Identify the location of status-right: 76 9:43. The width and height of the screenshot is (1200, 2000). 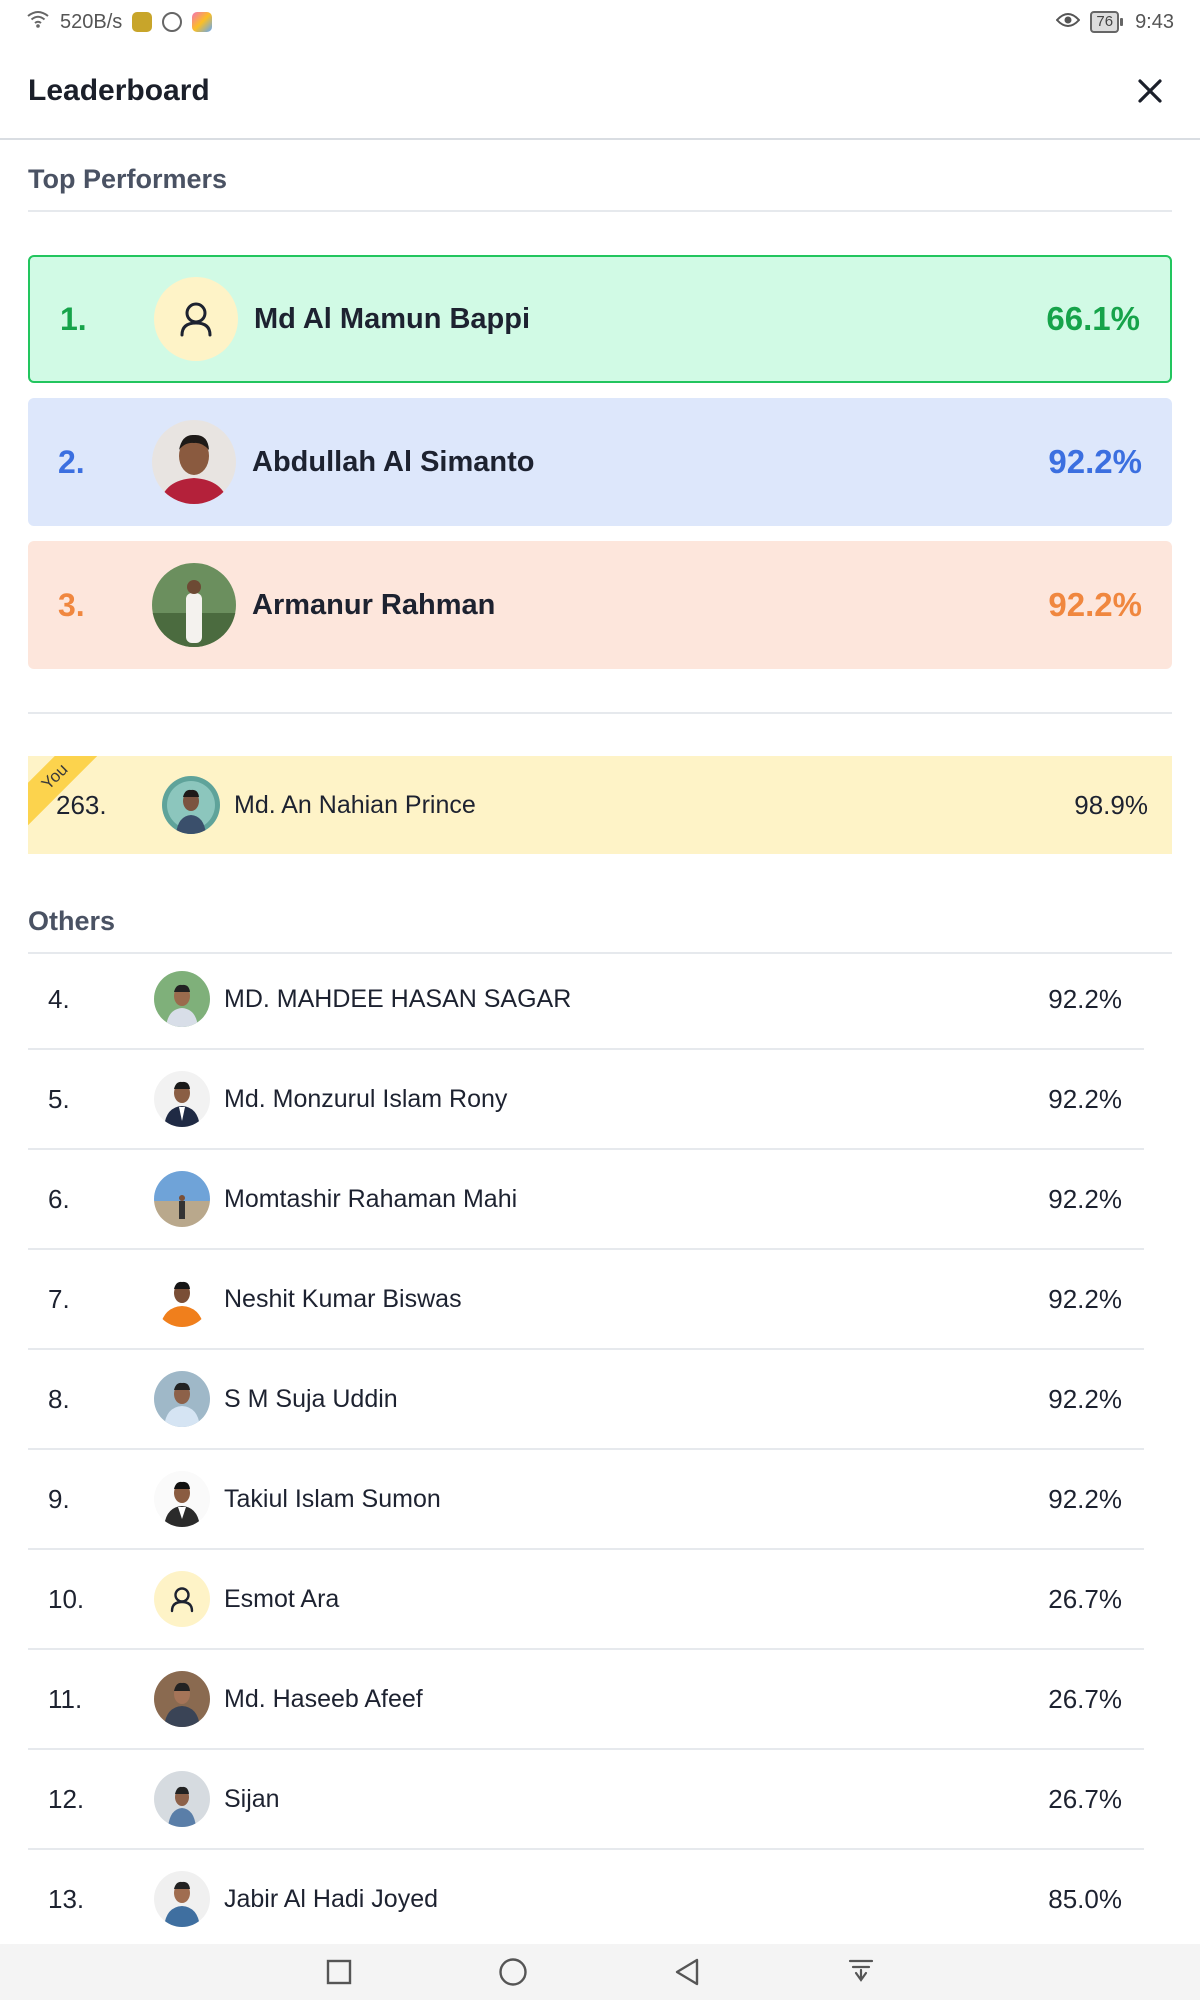
(1115, 22).